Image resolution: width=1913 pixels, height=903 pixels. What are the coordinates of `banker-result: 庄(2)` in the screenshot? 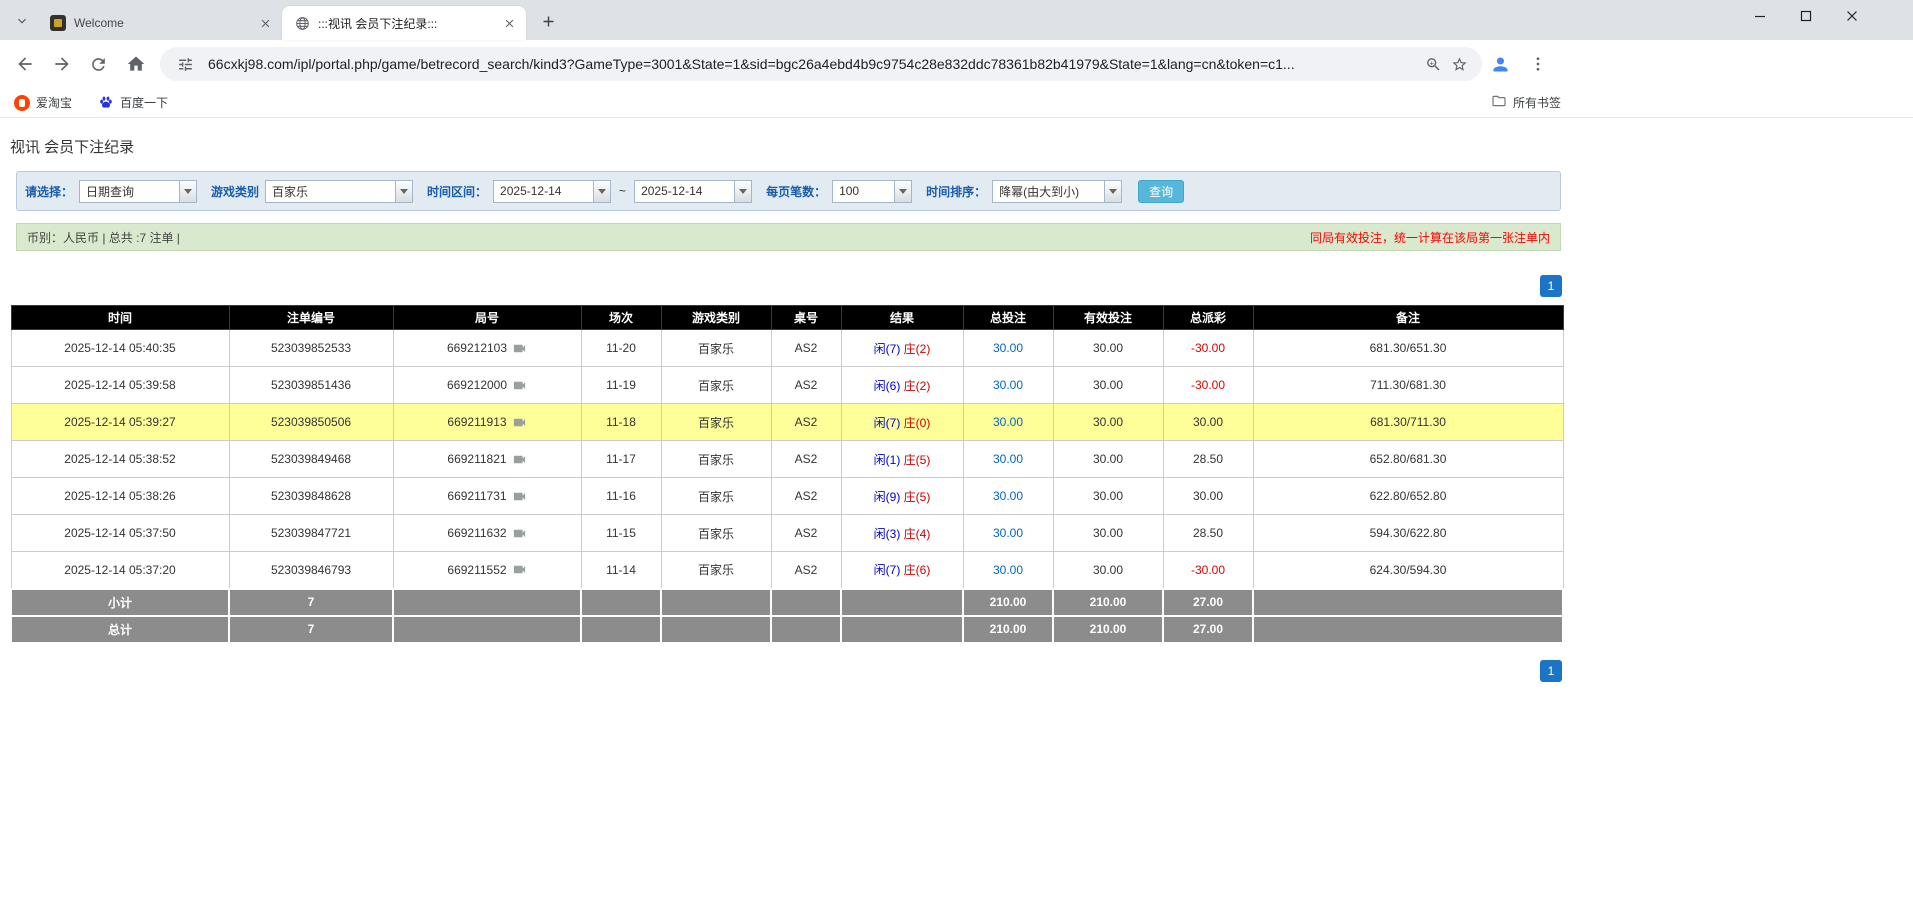 It's located at (917, 385).